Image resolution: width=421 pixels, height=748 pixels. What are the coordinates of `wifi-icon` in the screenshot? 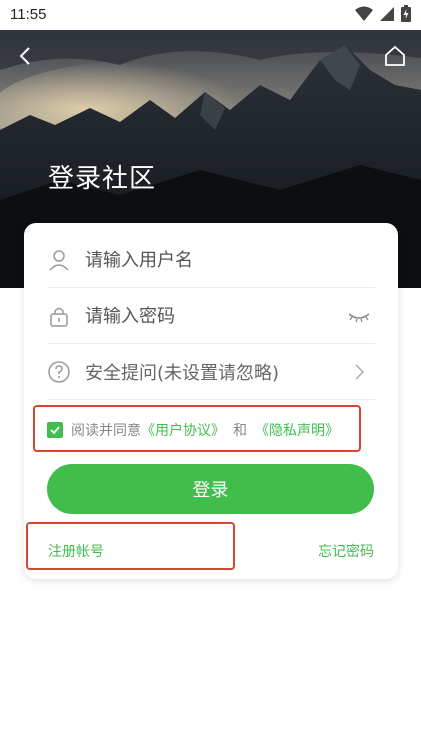 It's located at (364, 16).